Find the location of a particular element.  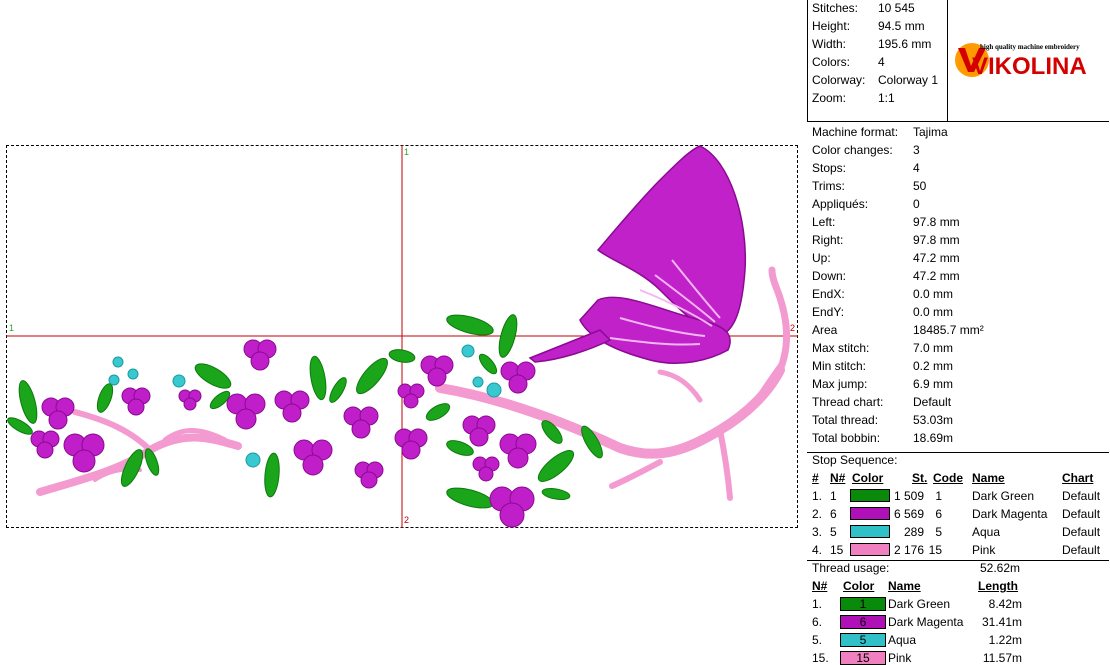

machine-info-value: 6.9 mm is located at coordinates (933, 384).